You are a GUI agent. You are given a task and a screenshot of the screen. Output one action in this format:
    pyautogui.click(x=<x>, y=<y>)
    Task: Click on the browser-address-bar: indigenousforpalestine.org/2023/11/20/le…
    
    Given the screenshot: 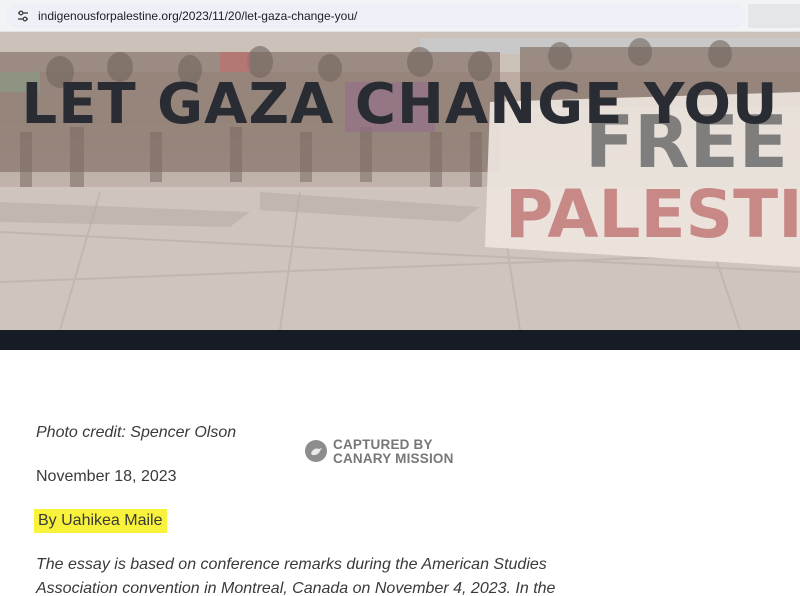 What is the action you would take?
    pyautogui.click(x=400, y=16)
    